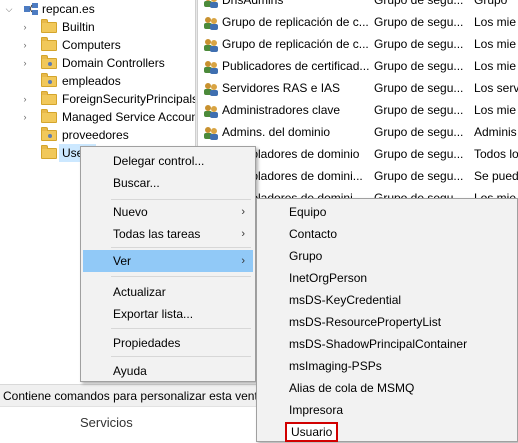 This screenshot has height=443, width=518. What do you see at coordinates (378, 344) in the screenshot?
I see `submenu-item-label: msDS-ShadowPrincipalContainer` at bounding box center [378, 344].